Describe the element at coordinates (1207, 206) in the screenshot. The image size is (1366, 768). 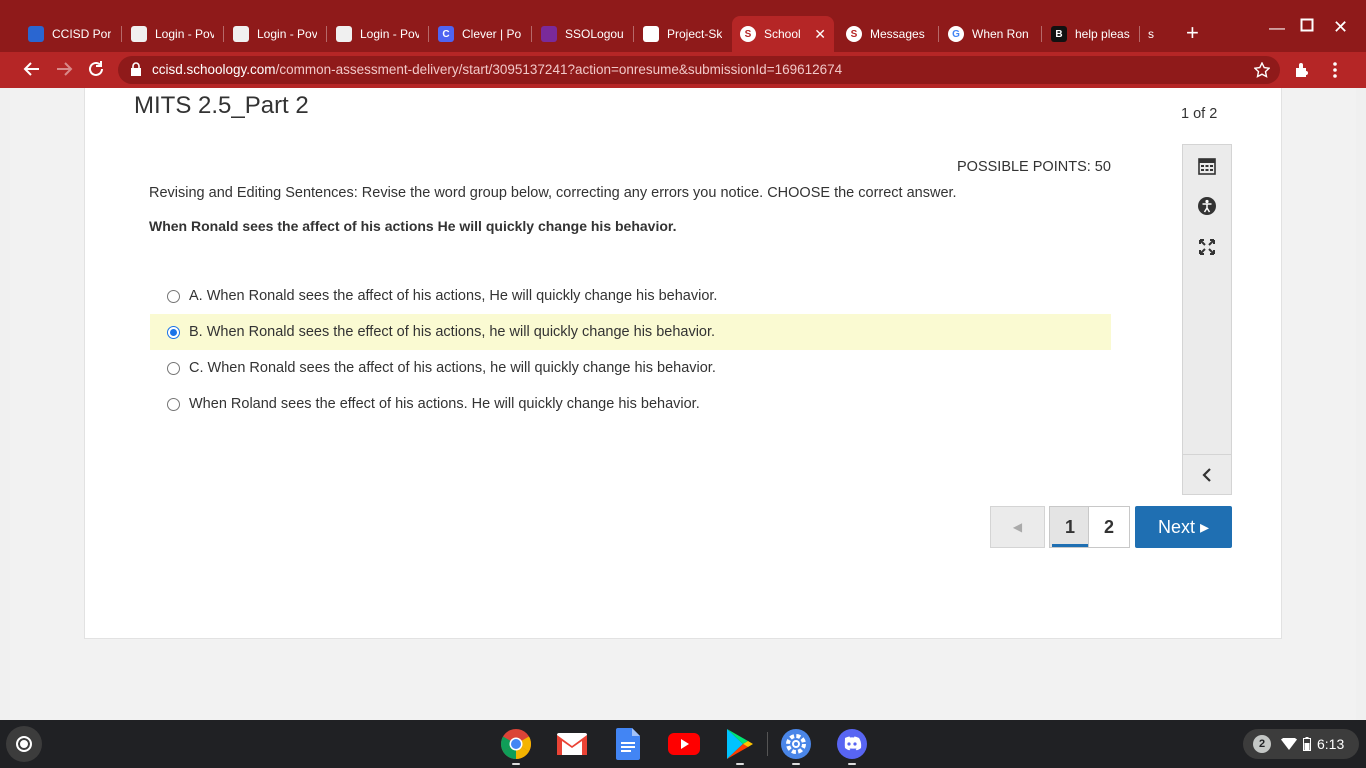
I see `accessibility-icon` at that location.